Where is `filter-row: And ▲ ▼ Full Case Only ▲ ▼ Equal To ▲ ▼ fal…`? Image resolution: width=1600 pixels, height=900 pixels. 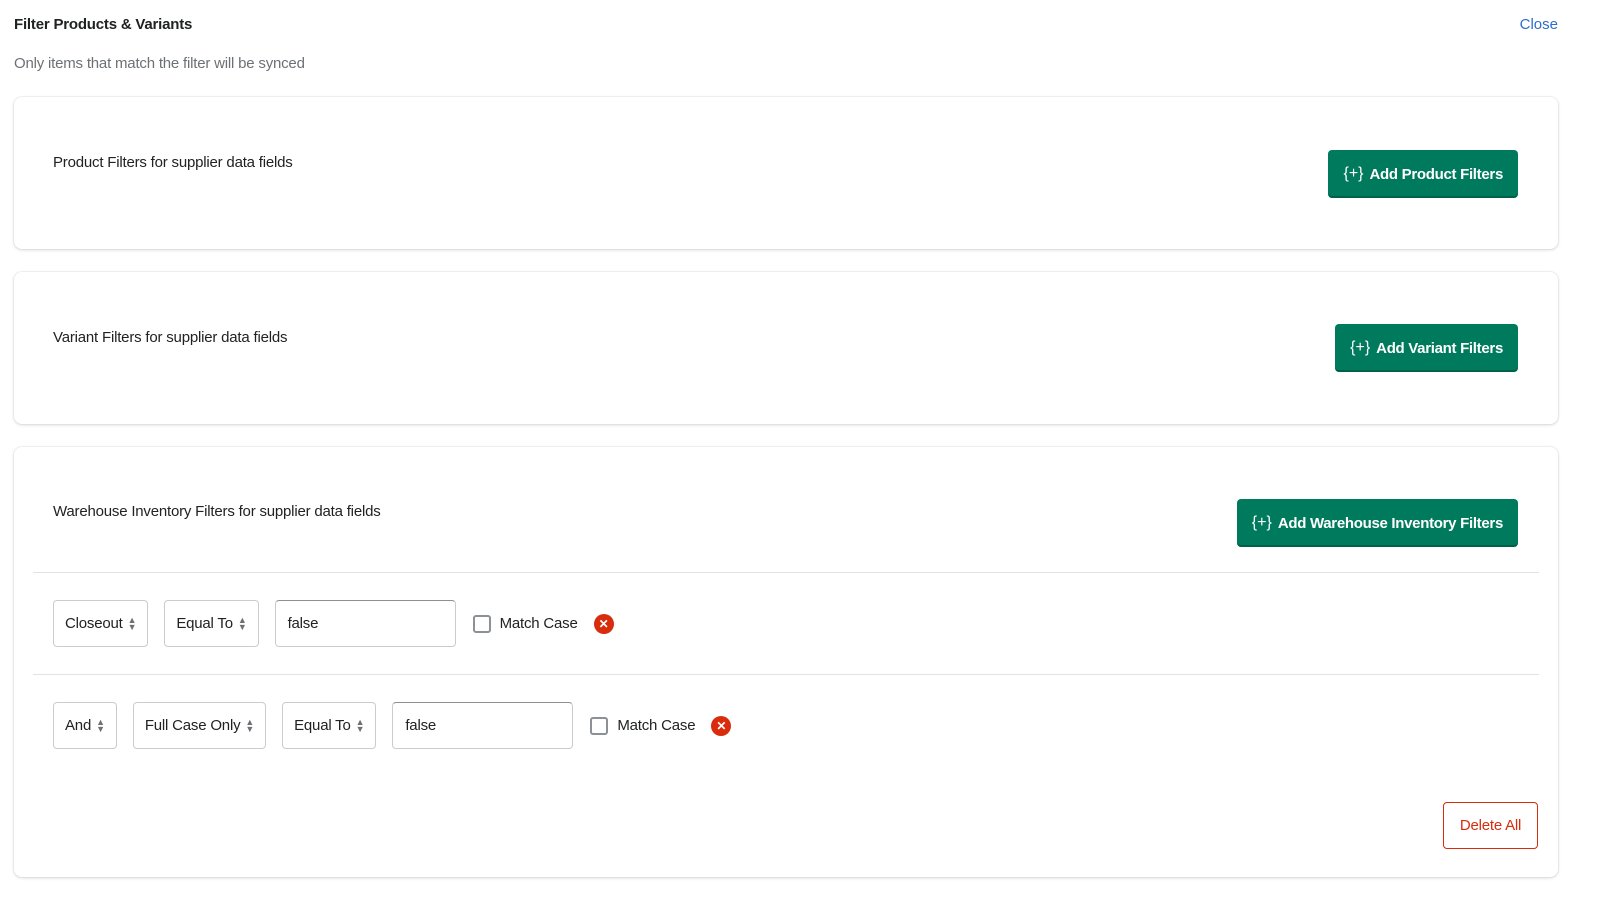 filter-row: And ▲ ▼ Full Case Only ▲ ▼ Equal To ▲ ▼ fal… is located at coordinates (392, 725).